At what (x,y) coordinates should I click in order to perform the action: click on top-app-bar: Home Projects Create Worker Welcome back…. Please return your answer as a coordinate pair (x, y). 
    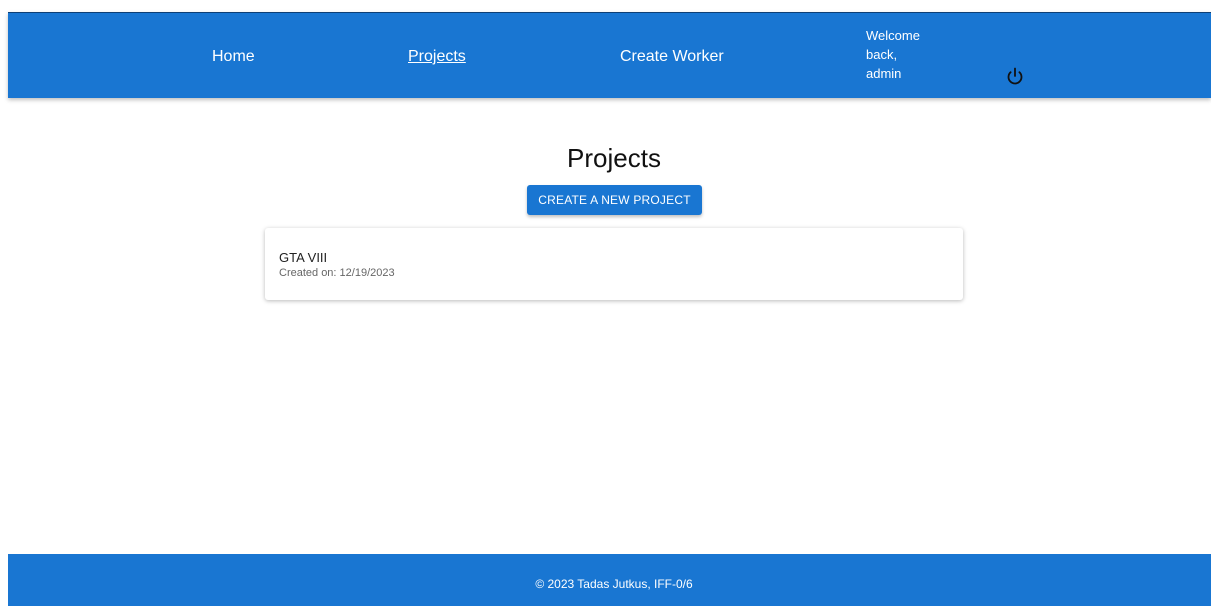
    Looking at the image, I should click on (609, 55).